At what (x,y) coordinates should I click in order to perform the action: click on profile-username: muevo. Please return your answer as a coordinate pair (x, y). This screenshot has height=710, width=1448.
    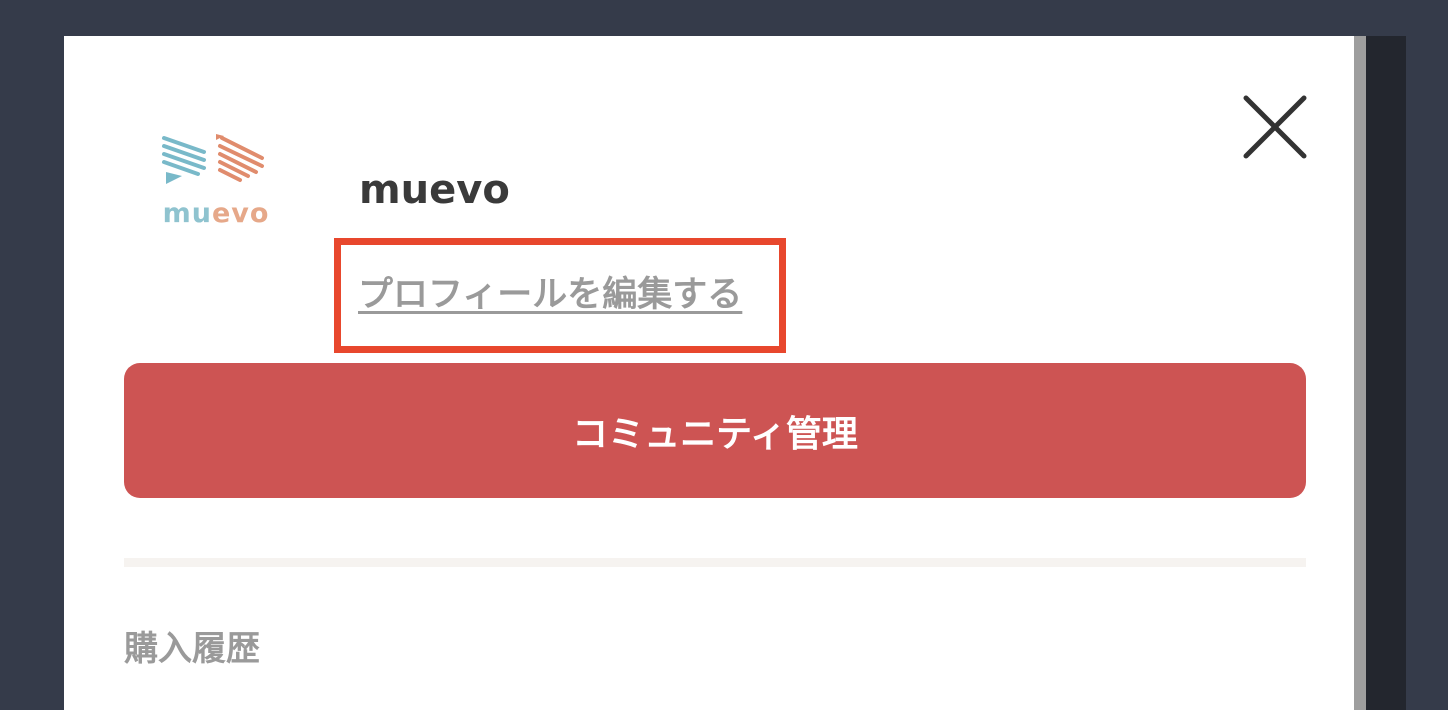
    Looking at the image, I should click on (434, 190).